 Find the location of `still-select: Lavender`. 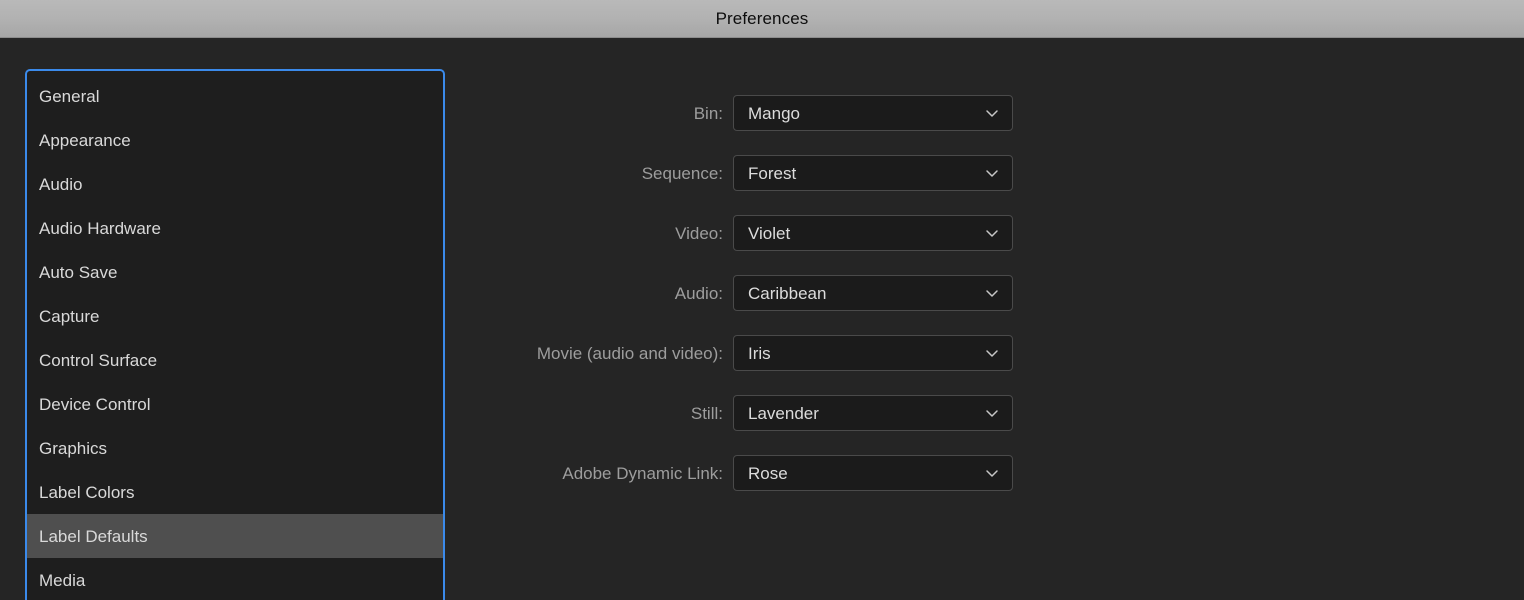

still-select: Lavender is located at coordinates (873, 413).